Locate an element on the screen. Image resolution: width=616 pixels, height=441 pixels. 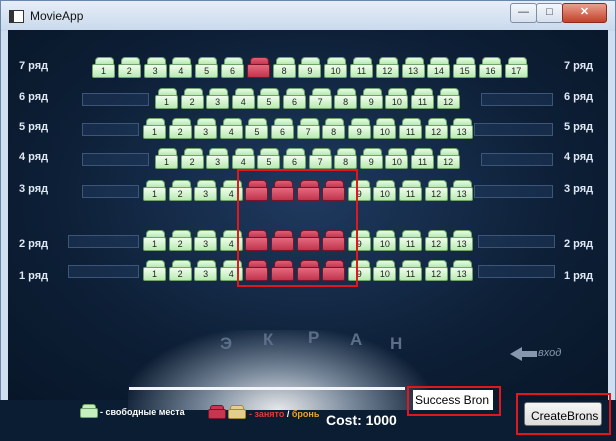
close-button: ✕ is located at coordinates (584, 13).